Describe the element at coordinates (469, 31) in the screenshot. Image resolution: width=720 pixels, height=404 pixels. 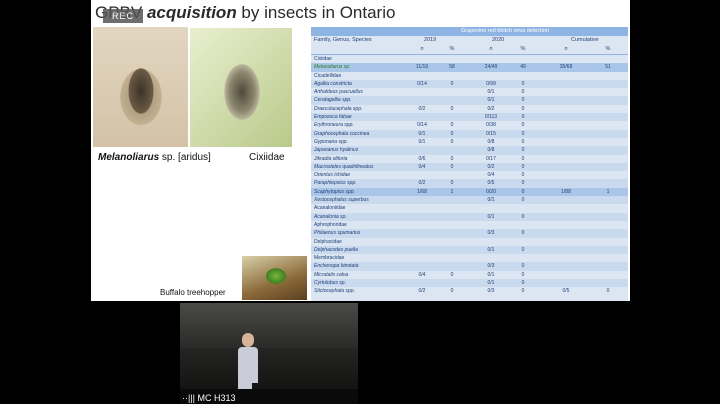
I see `table-title-row: Grapevine red blotch virus detection` at that location.